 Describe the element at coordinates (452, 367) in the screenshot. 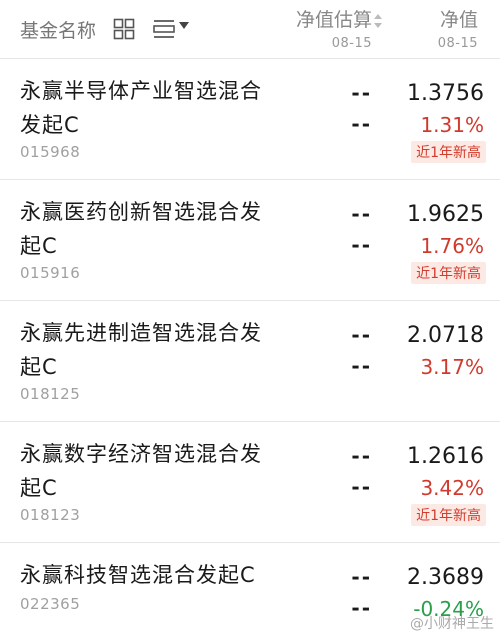

I see `nav-change: 3.17%` at that location.